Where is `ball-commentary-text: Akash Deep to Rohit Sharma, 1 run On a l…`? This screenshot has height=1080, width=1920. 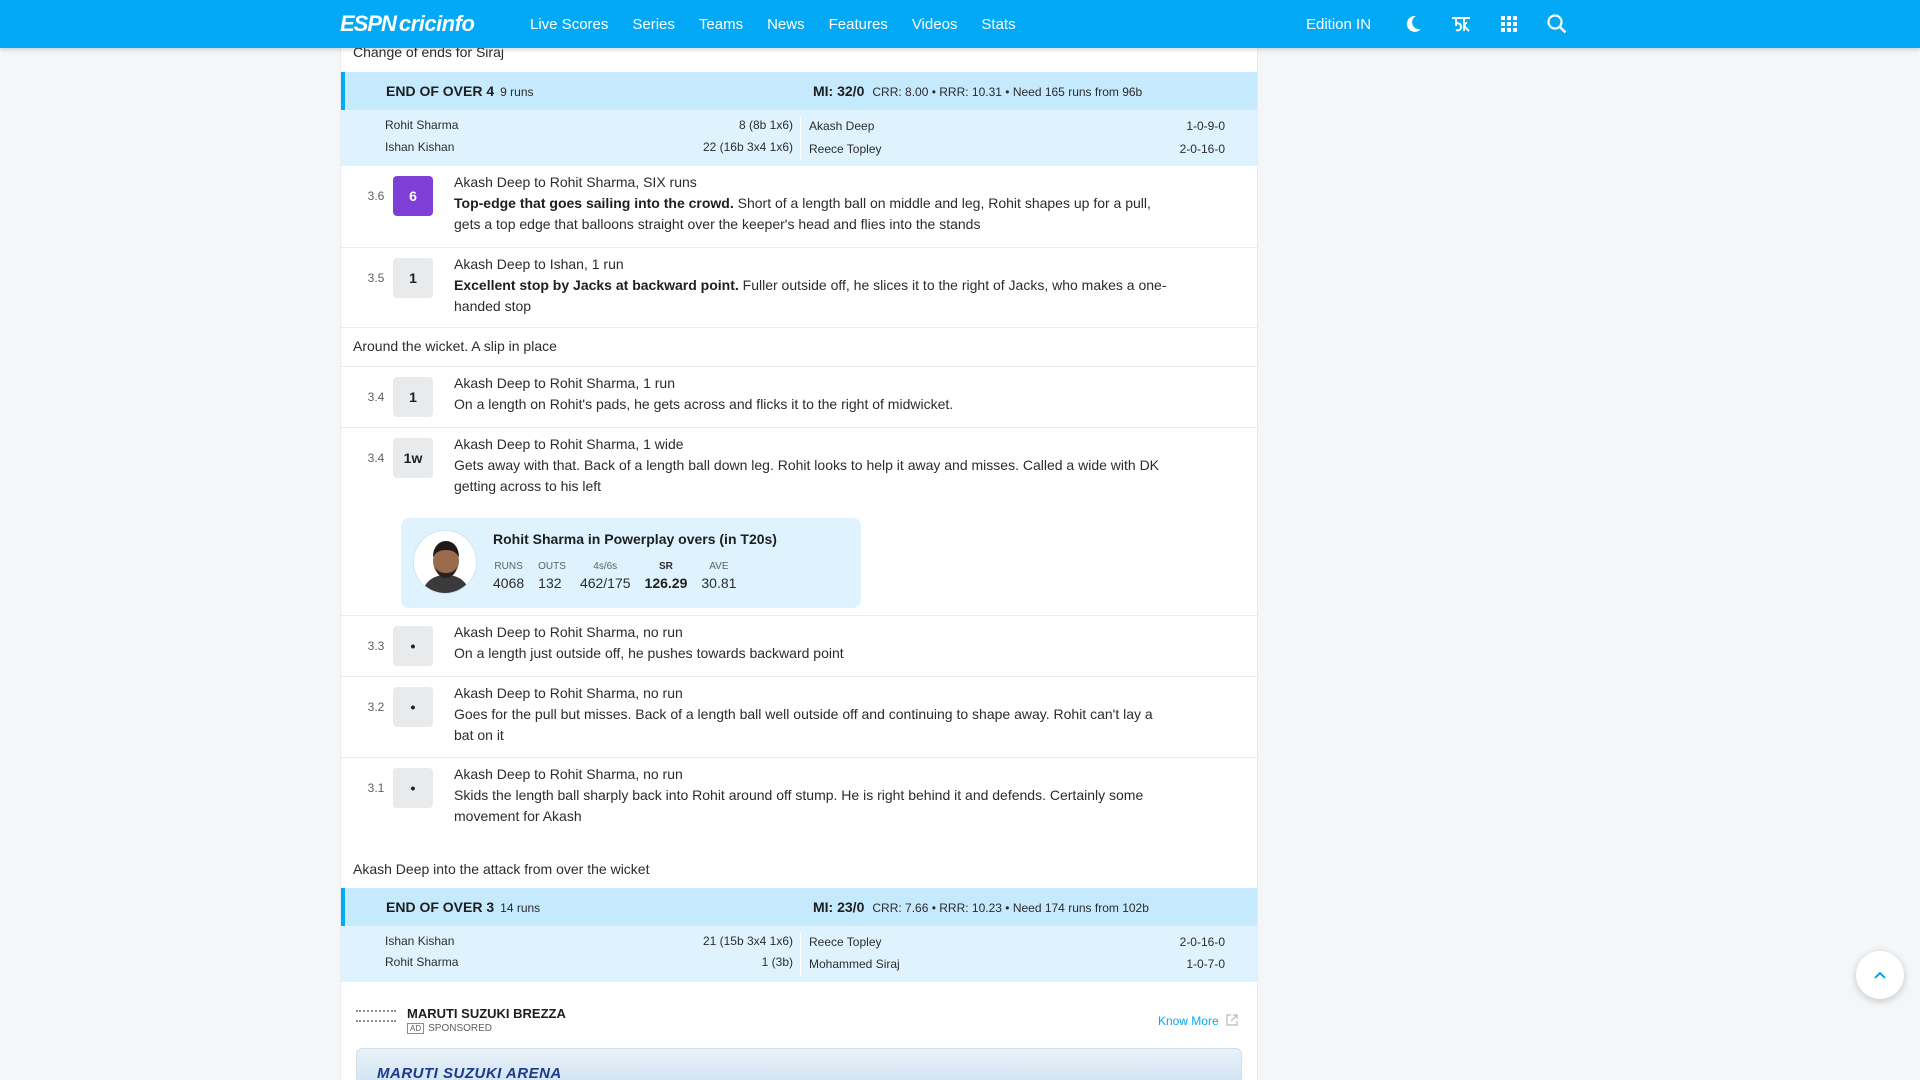
ball-commentary-text: Akash Deep to Rohit Sharma, 1 run On a l… is located at coordinates (814, 394).